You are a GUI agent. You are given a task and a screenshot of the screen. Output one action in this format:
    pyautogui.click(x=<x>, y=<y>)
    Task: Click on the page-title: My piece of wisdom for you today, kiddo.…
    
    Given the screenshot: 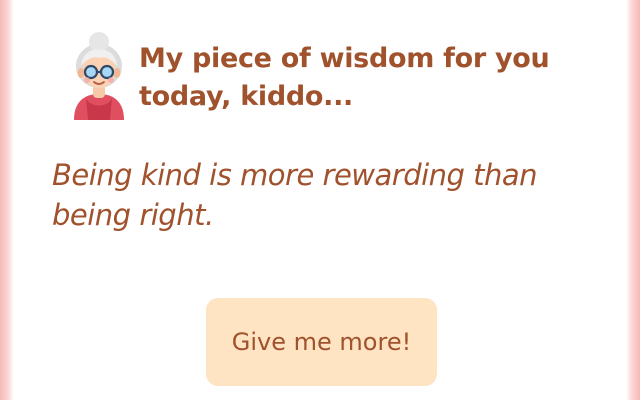 What is the action you would take?
    pyautogui.click(x=344, y=77)
    